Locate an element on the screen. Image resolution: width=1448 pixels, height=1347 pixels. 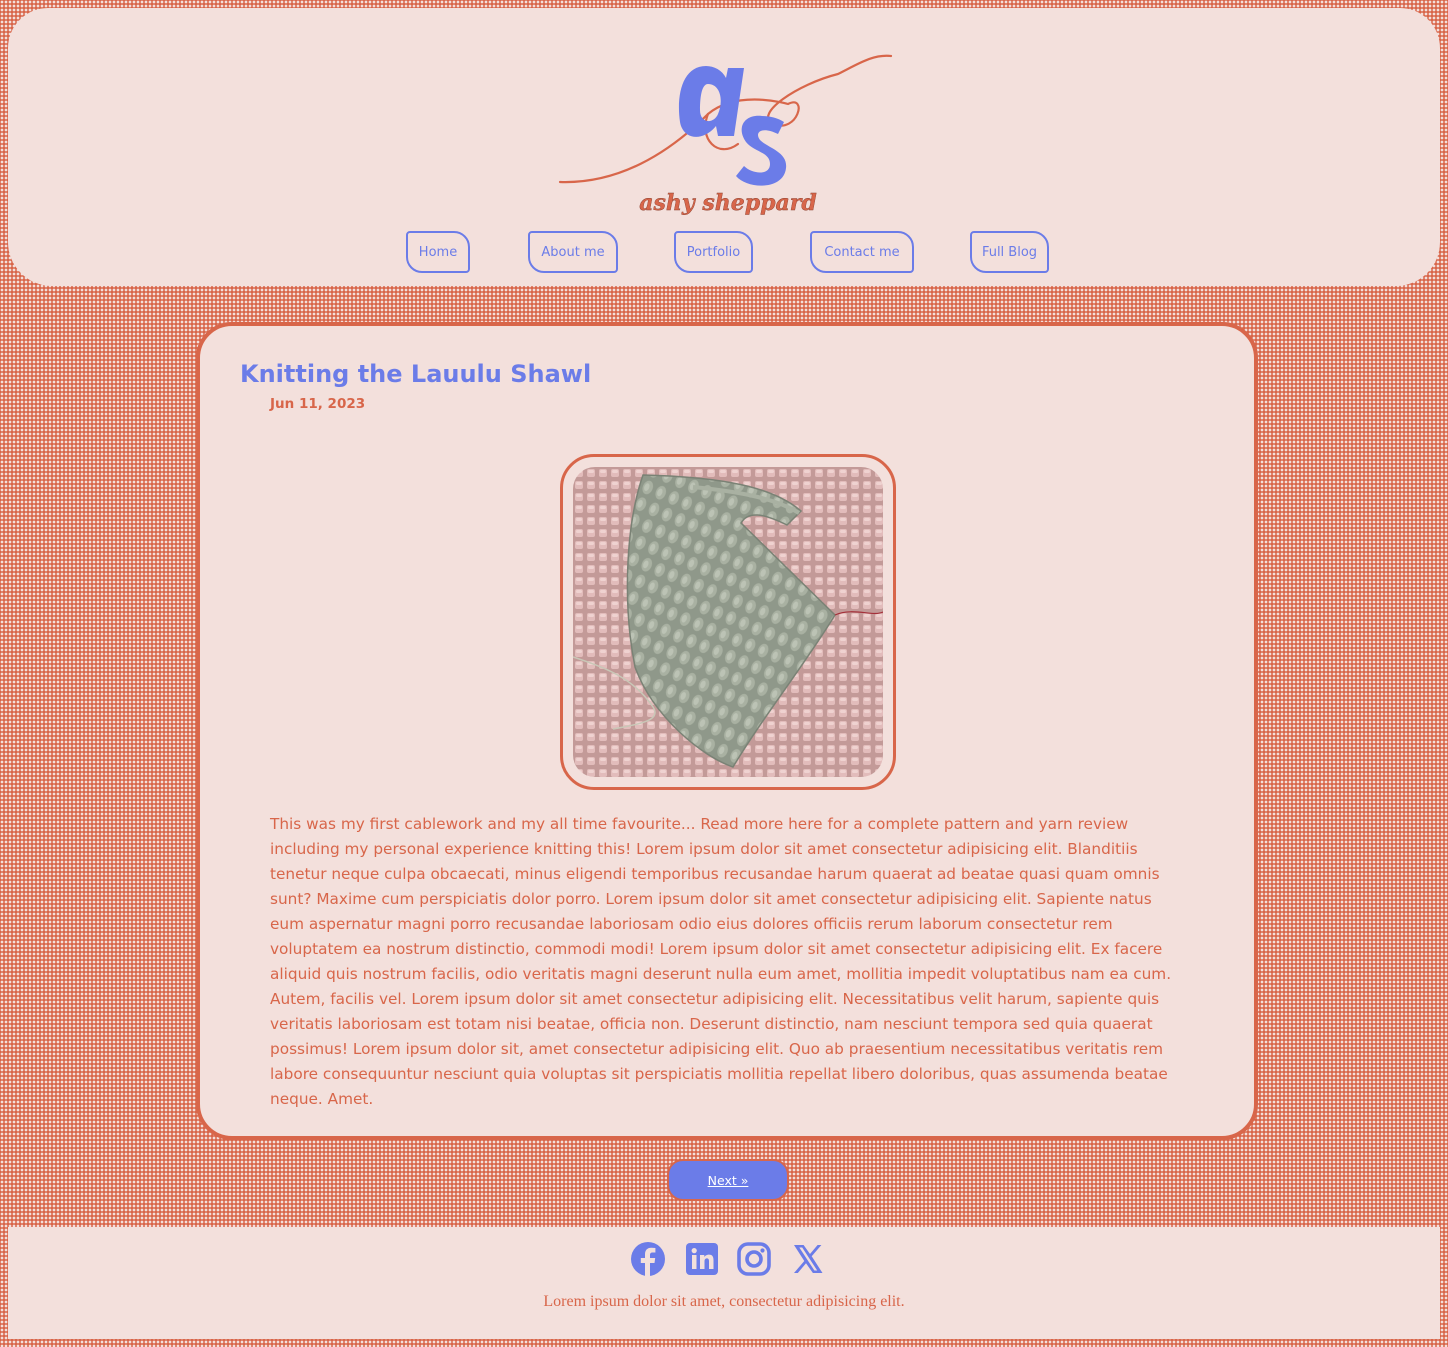
post-image-frame is located at coordinates (728, 622).